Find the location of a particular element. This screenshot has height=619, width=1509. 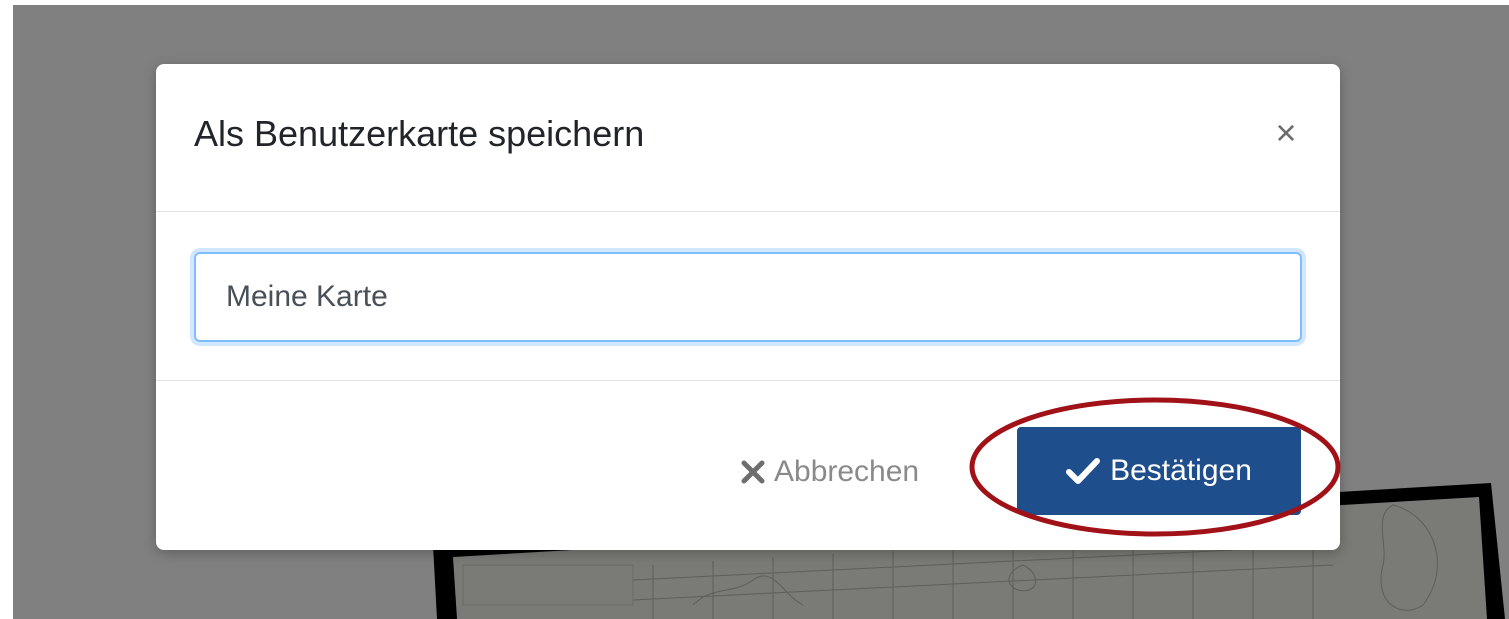

check-icon is located at coordinates (1083, 471).